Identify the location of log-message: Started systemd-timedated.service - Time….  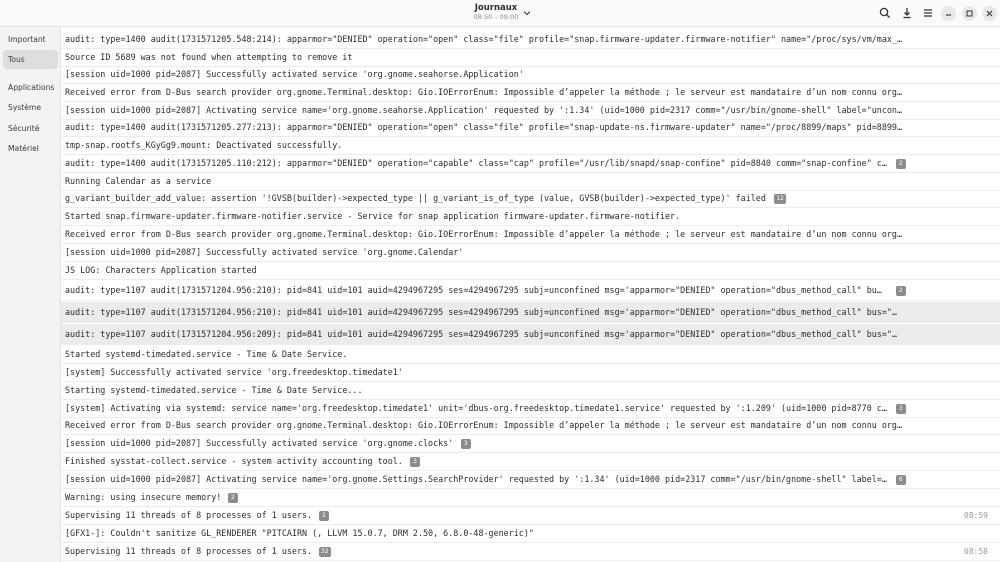
(206, 354).